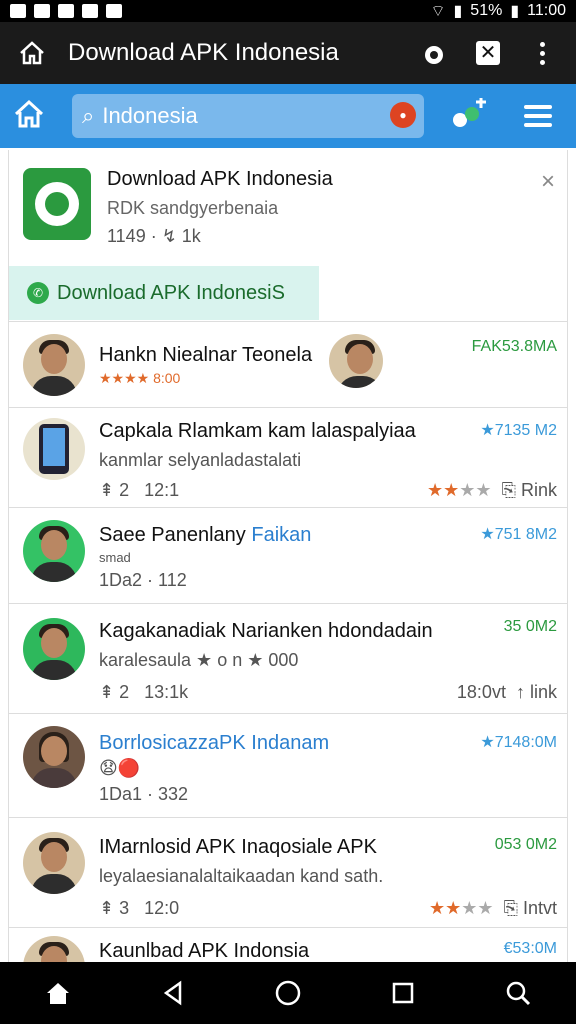 This screenshot has width=576, height=1024. I want to click on item-title: IMarnlosid APK Inaqosiale APK, so click(238, 847).